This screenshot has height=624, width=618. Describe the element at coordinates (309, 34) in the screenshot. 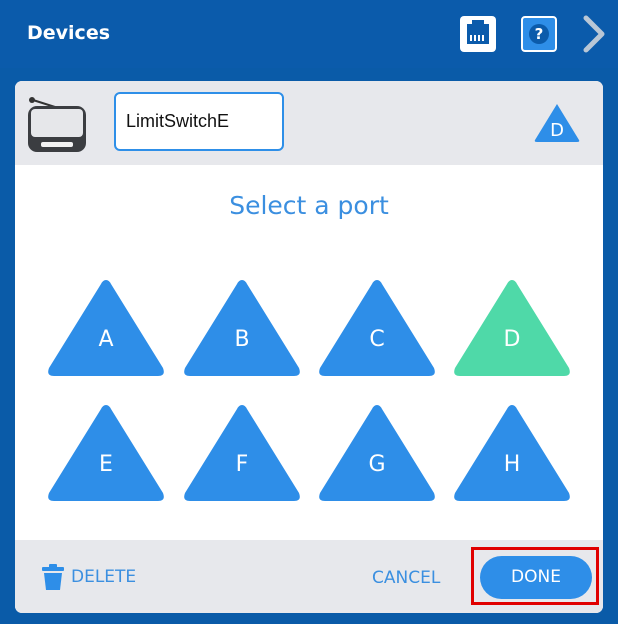

I see `title-bar: Devices ?` at that location.